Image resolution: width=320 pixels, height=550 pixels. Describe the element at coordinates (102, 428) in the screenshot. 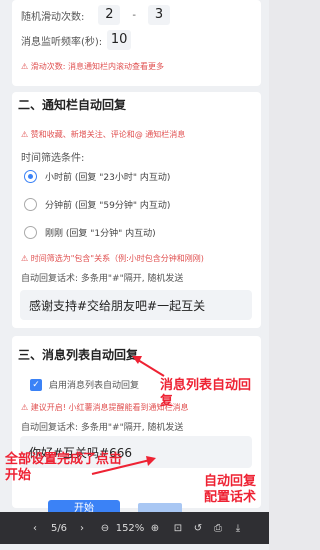

I see `section3-reply-label: 自动回复话术: 多条用"#"隔开, 随机发送` at that location.